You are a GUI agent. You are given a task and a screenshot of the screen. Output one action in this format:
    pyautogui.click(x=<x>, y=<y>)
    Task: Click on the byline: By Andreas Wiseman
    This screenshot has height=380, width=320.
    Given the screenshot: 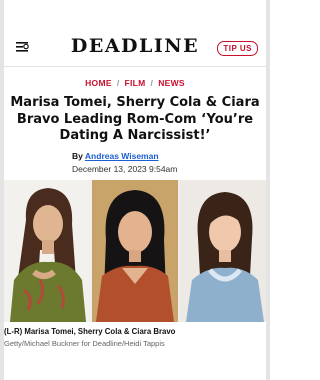 What is the action you would take?
    pyautogui.click(x=115, y=156)
    